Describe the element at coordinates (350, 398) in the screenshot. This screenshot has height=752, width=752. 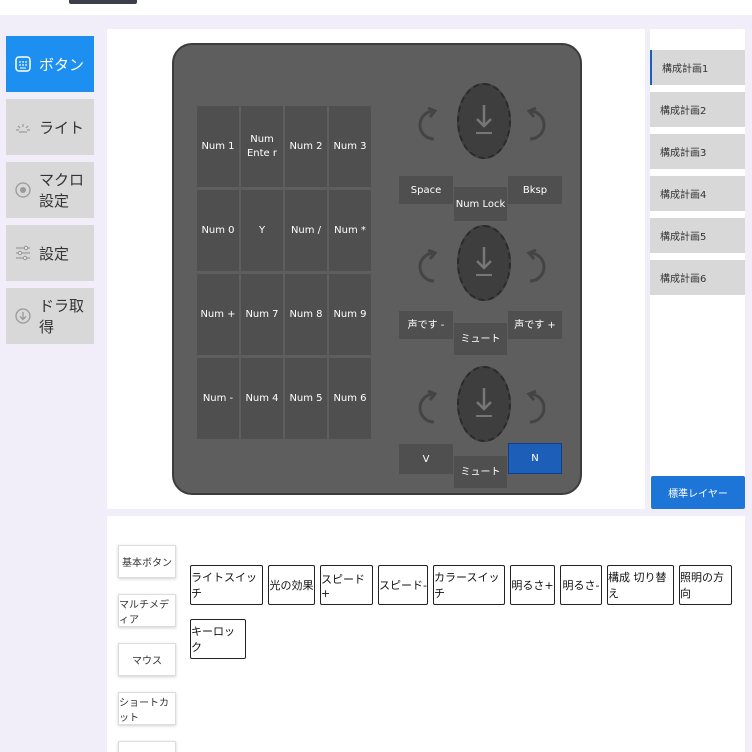
I see `key-num-6: Num 6` at that location.